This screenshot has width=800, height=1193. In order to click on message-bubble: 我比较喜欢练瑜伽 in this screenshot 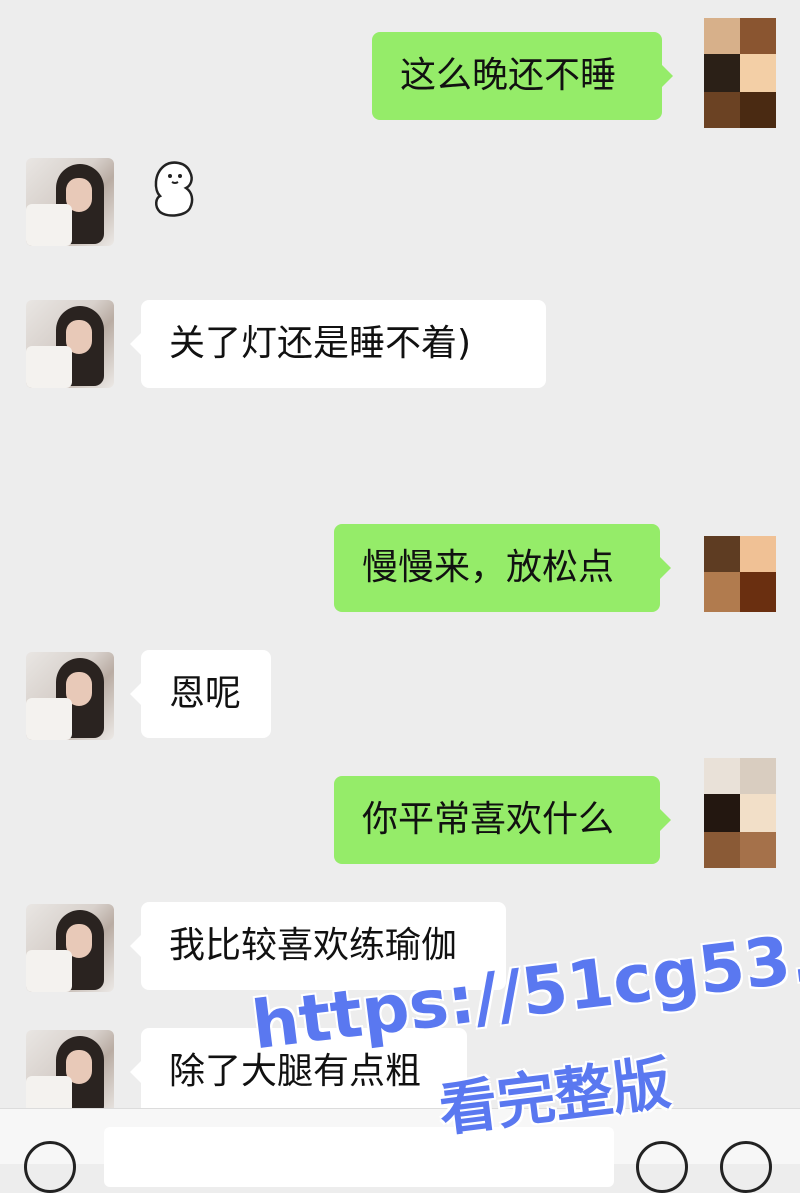, I will do `click(318, 946)`.